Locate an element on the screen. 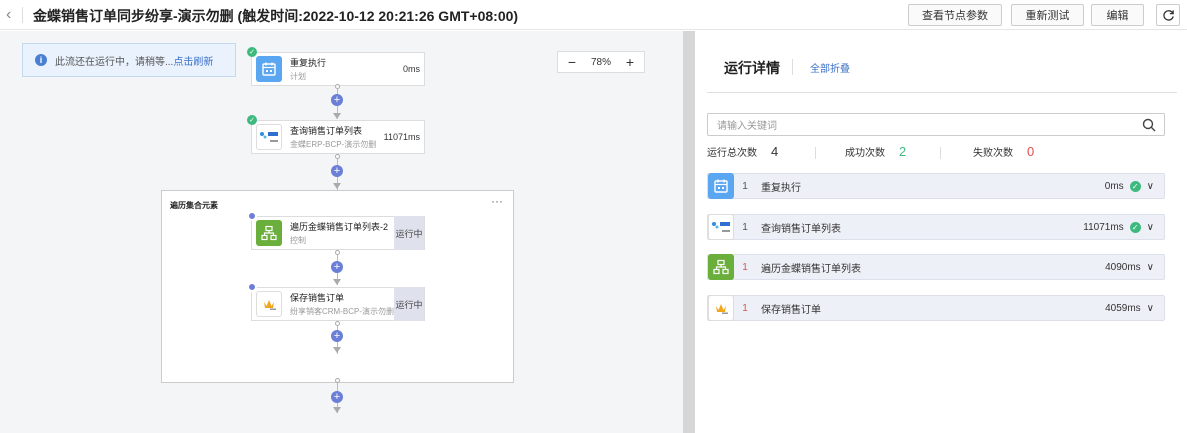  run-detail-row: 1 遍历金蝶销售订单列表 4090ms ∨ is located at coordinates (936, 267).